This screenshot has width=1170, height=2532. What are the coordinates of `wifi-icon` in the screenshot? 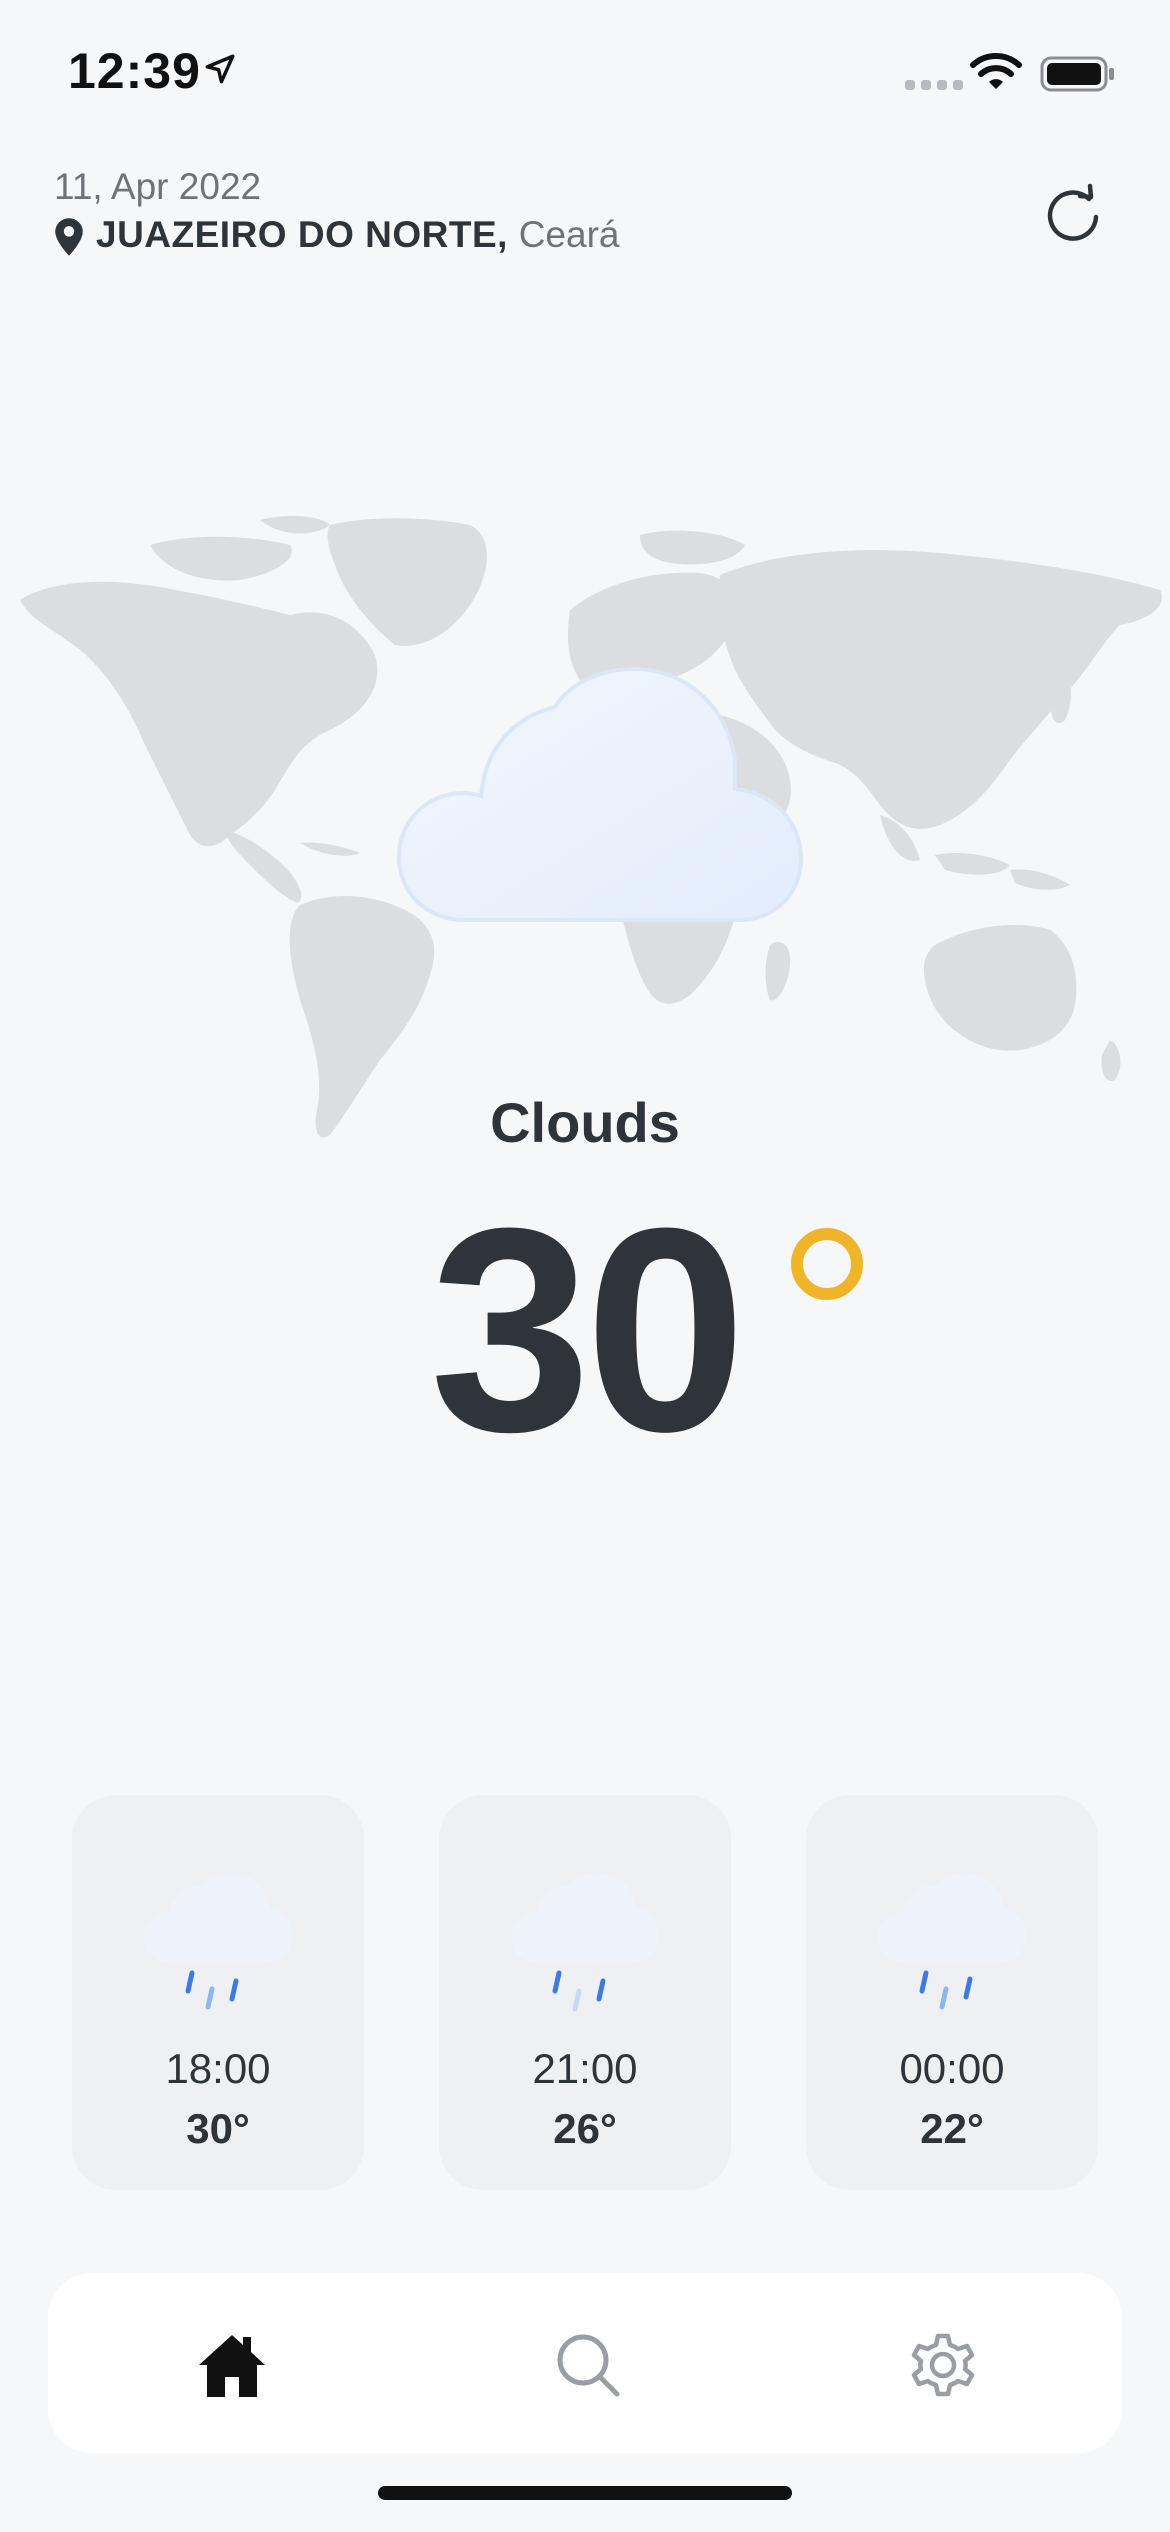 It's located at (996, 71).